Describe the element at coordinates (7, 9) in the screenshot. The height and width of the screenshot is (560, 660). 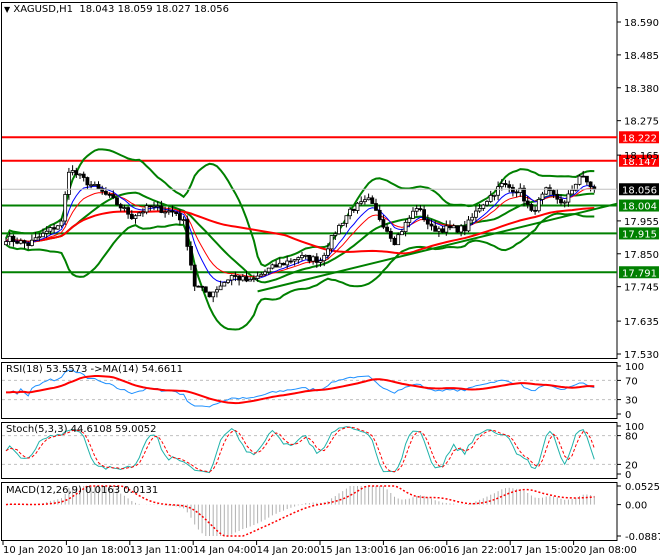
I see `collapse-triangle-icon: ▼` at that location.